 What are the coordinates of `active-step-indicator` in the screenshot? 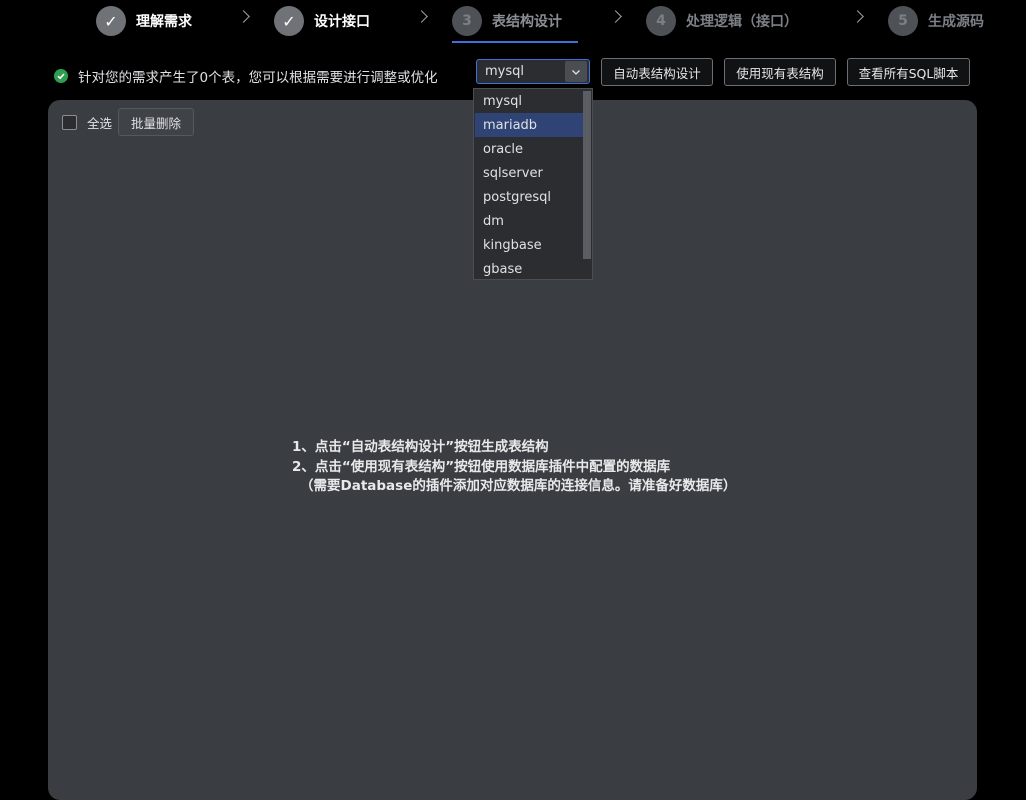 It's located at (515, 42).